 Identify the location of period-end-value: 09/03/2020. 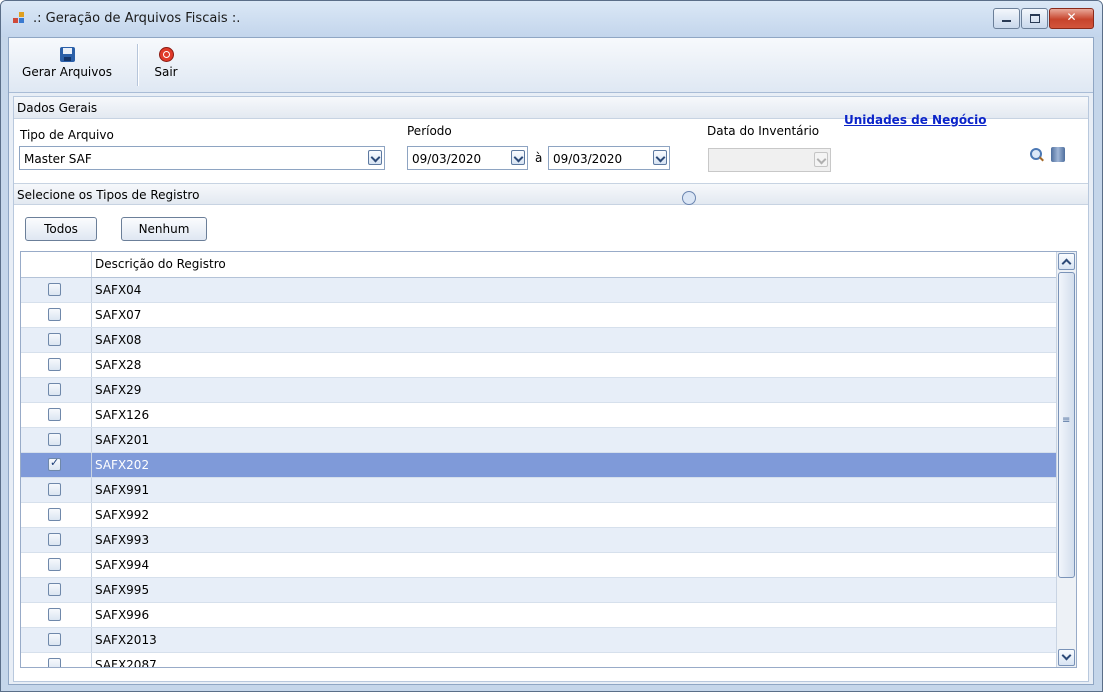
(588, 159).